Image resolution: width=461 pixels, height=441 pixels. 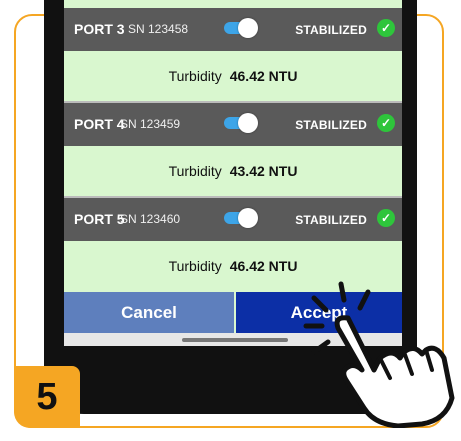 I want to click on port-3-header: PORT 3 SN 123458 STABILIZED ✓, so click(x=233, y=29).